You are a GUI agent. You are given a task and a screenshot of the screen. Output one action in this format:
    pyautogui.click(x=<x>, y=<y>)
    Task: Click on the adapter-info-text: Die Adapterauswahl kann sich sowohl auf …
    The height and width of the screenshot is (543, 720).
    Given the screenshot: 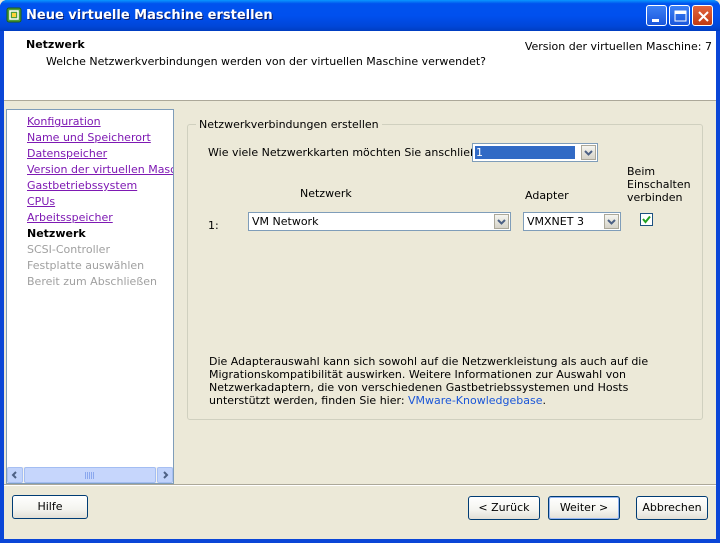 What is the action you would take?
    pyautogui.click(x=449, y=381)
    